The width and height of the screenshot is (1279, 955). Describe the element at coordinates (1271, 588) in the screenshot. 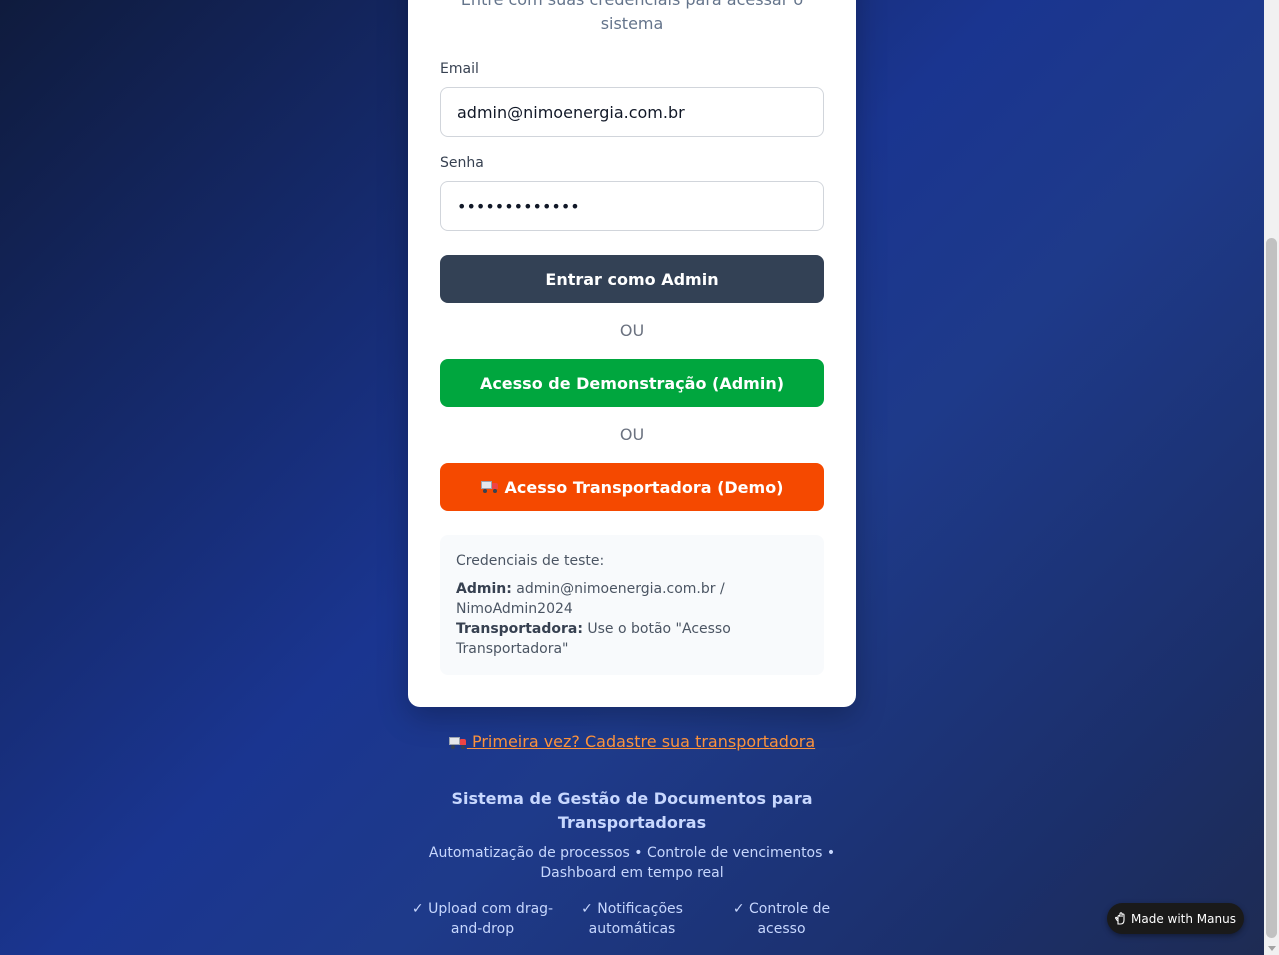

I see `scrollbar-thumb` at that location.